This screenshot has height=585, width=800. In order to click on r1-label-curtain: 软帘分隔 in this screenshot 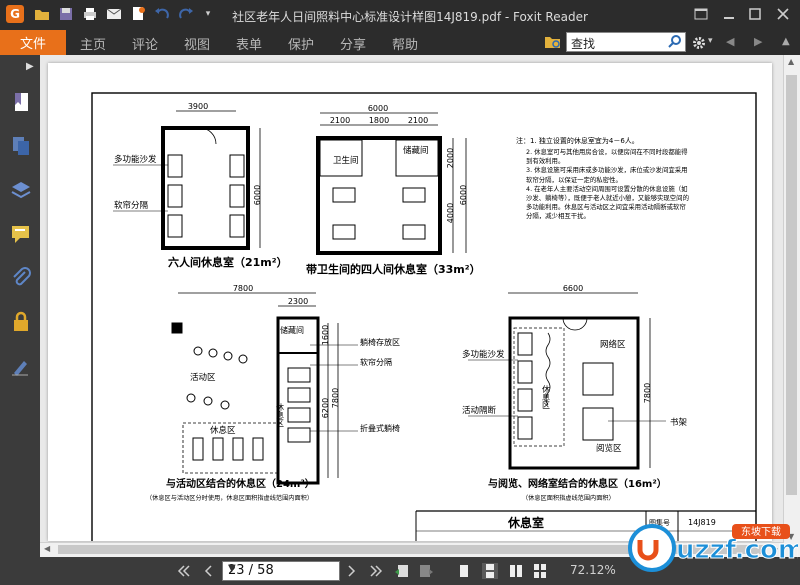, I will do `click(131, 205)`.